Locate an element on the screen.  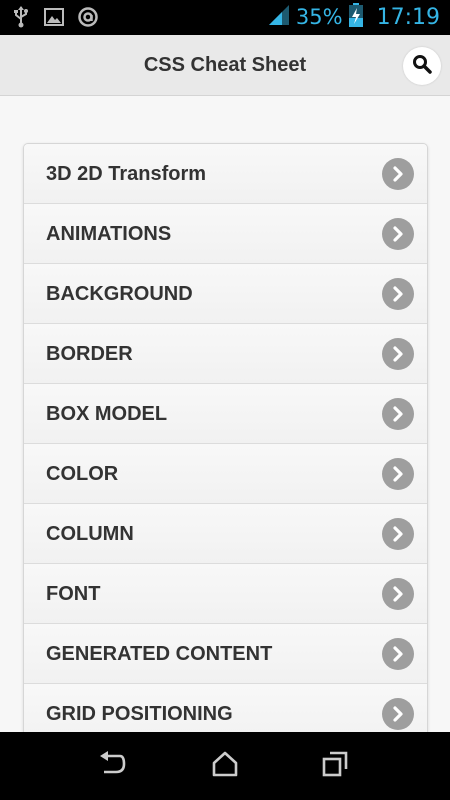
list-item: 3D 2D Transform is located at coordinates (225, 174).